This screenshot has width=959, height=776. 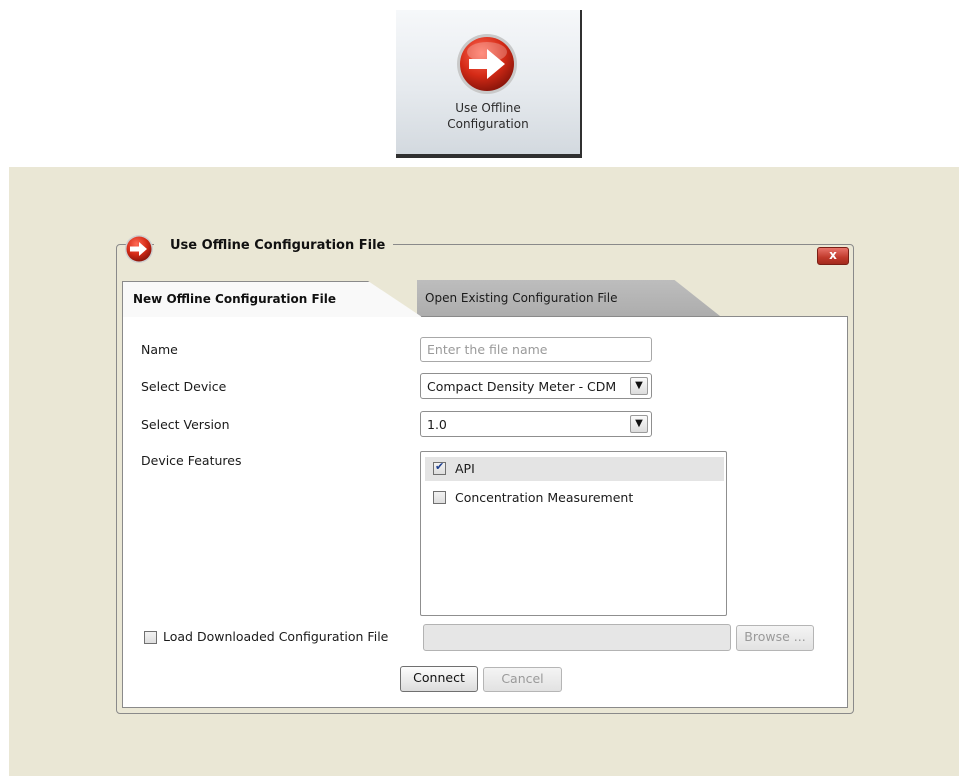 What do you see at coordinates (185, 424) in the screenshot?
I see `select-version-label: Select Version` at bounding box center [185, 424].